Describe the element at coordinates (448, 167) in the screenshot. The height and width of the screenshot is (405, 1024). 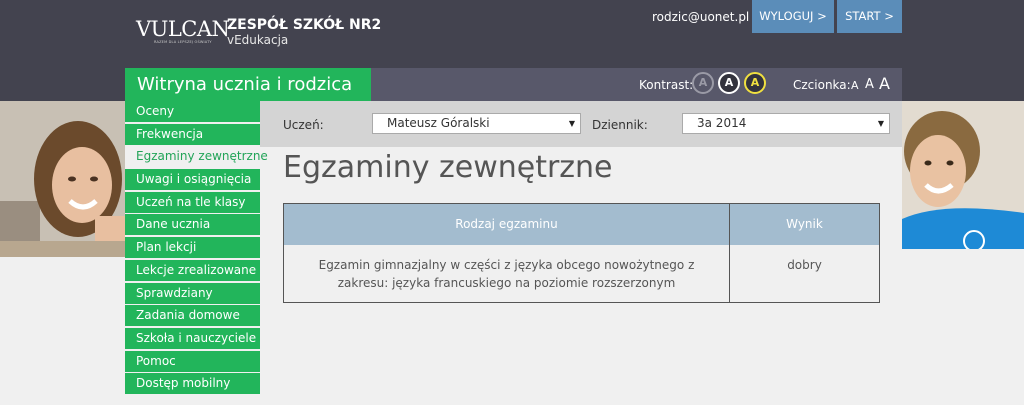
I see `page-title: Egzaminy zewnętrzne` at that location.